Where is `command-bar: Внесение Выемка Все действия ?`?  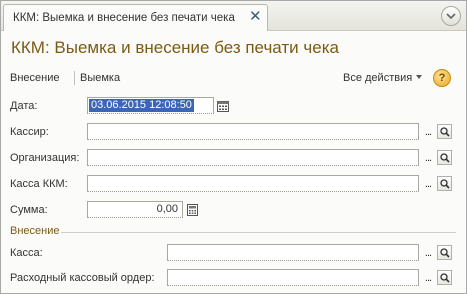 command-bar: Внесение Выемка Все действия ? is located at coordinates (233, 78).